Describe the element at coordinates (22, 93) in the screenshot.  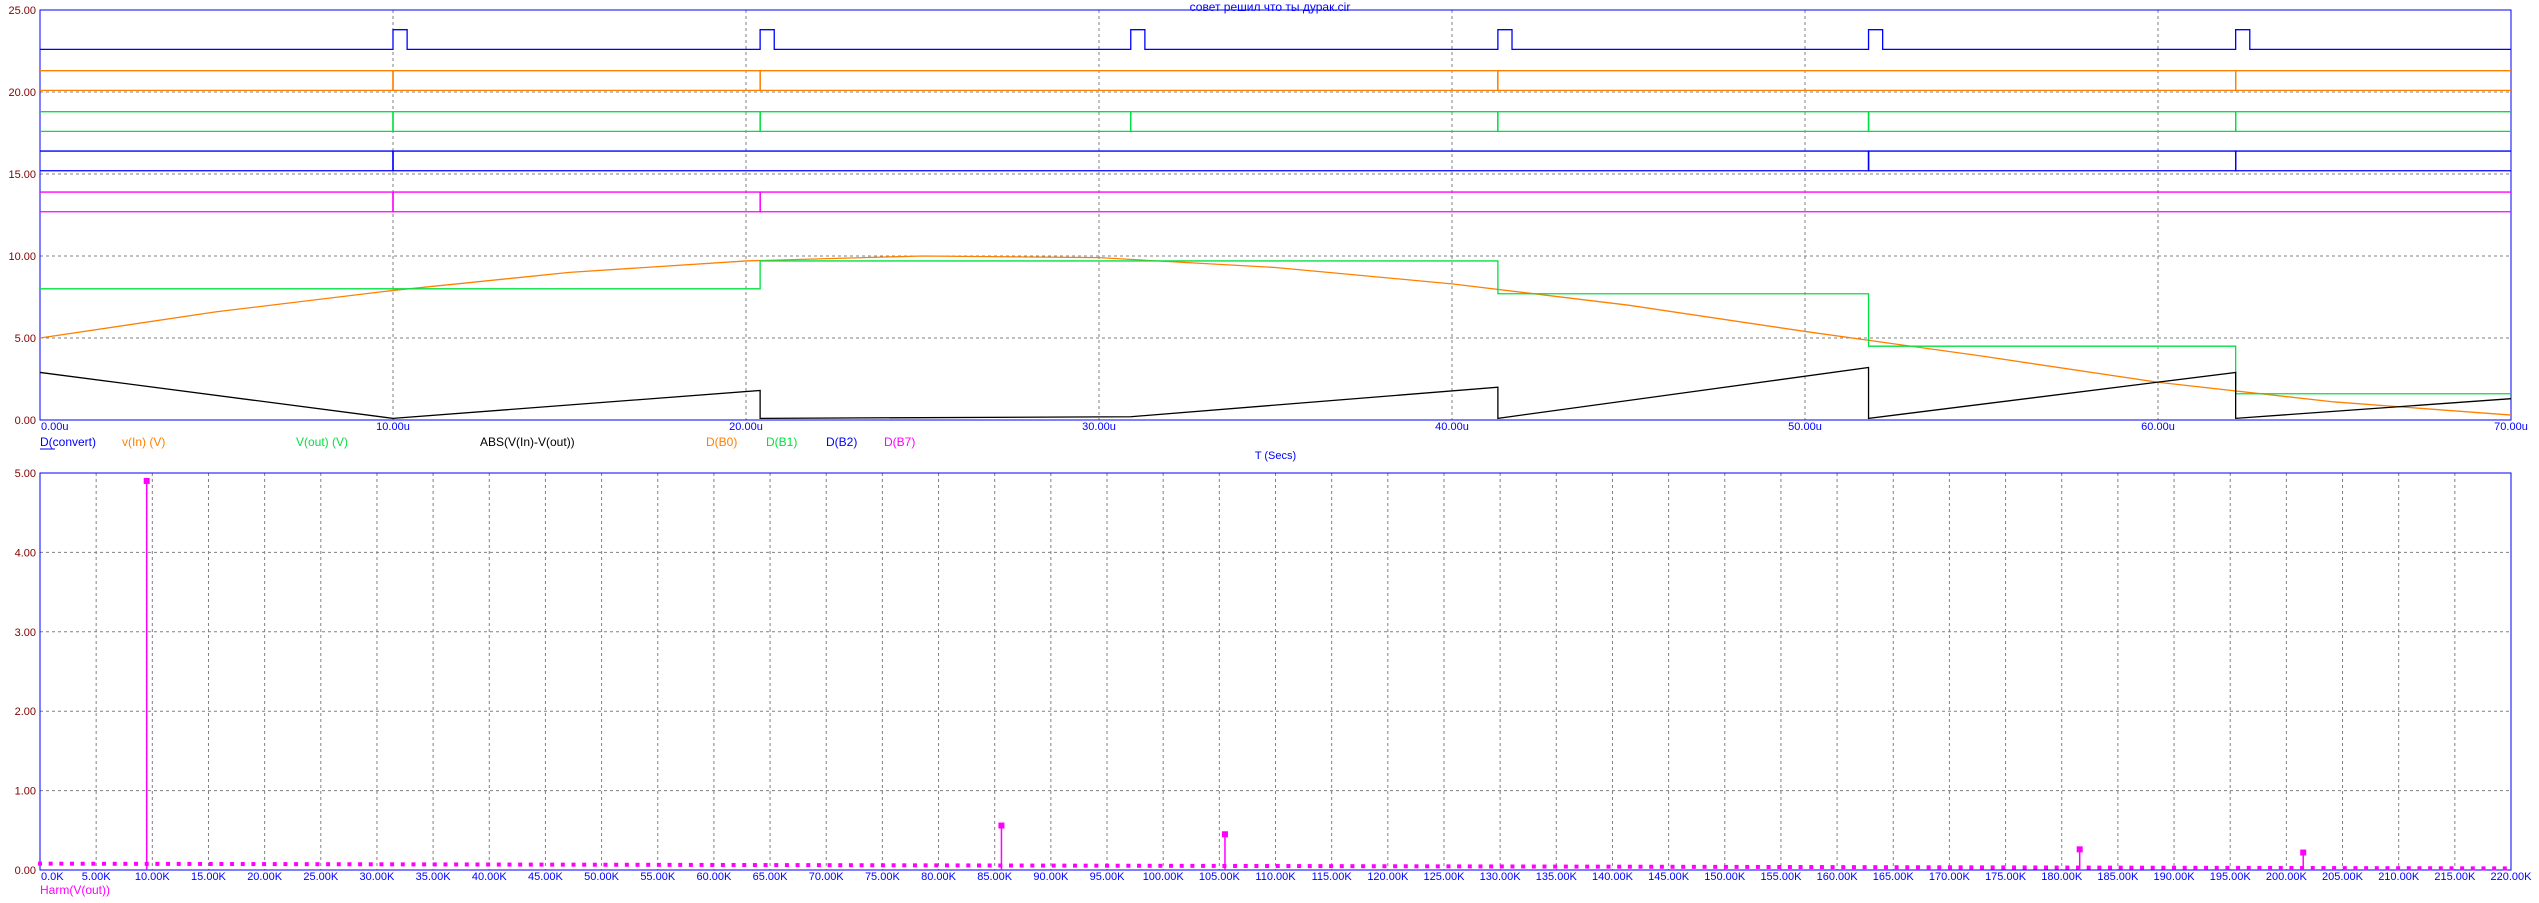
I see `y-tick-label: 20.00` at that location.